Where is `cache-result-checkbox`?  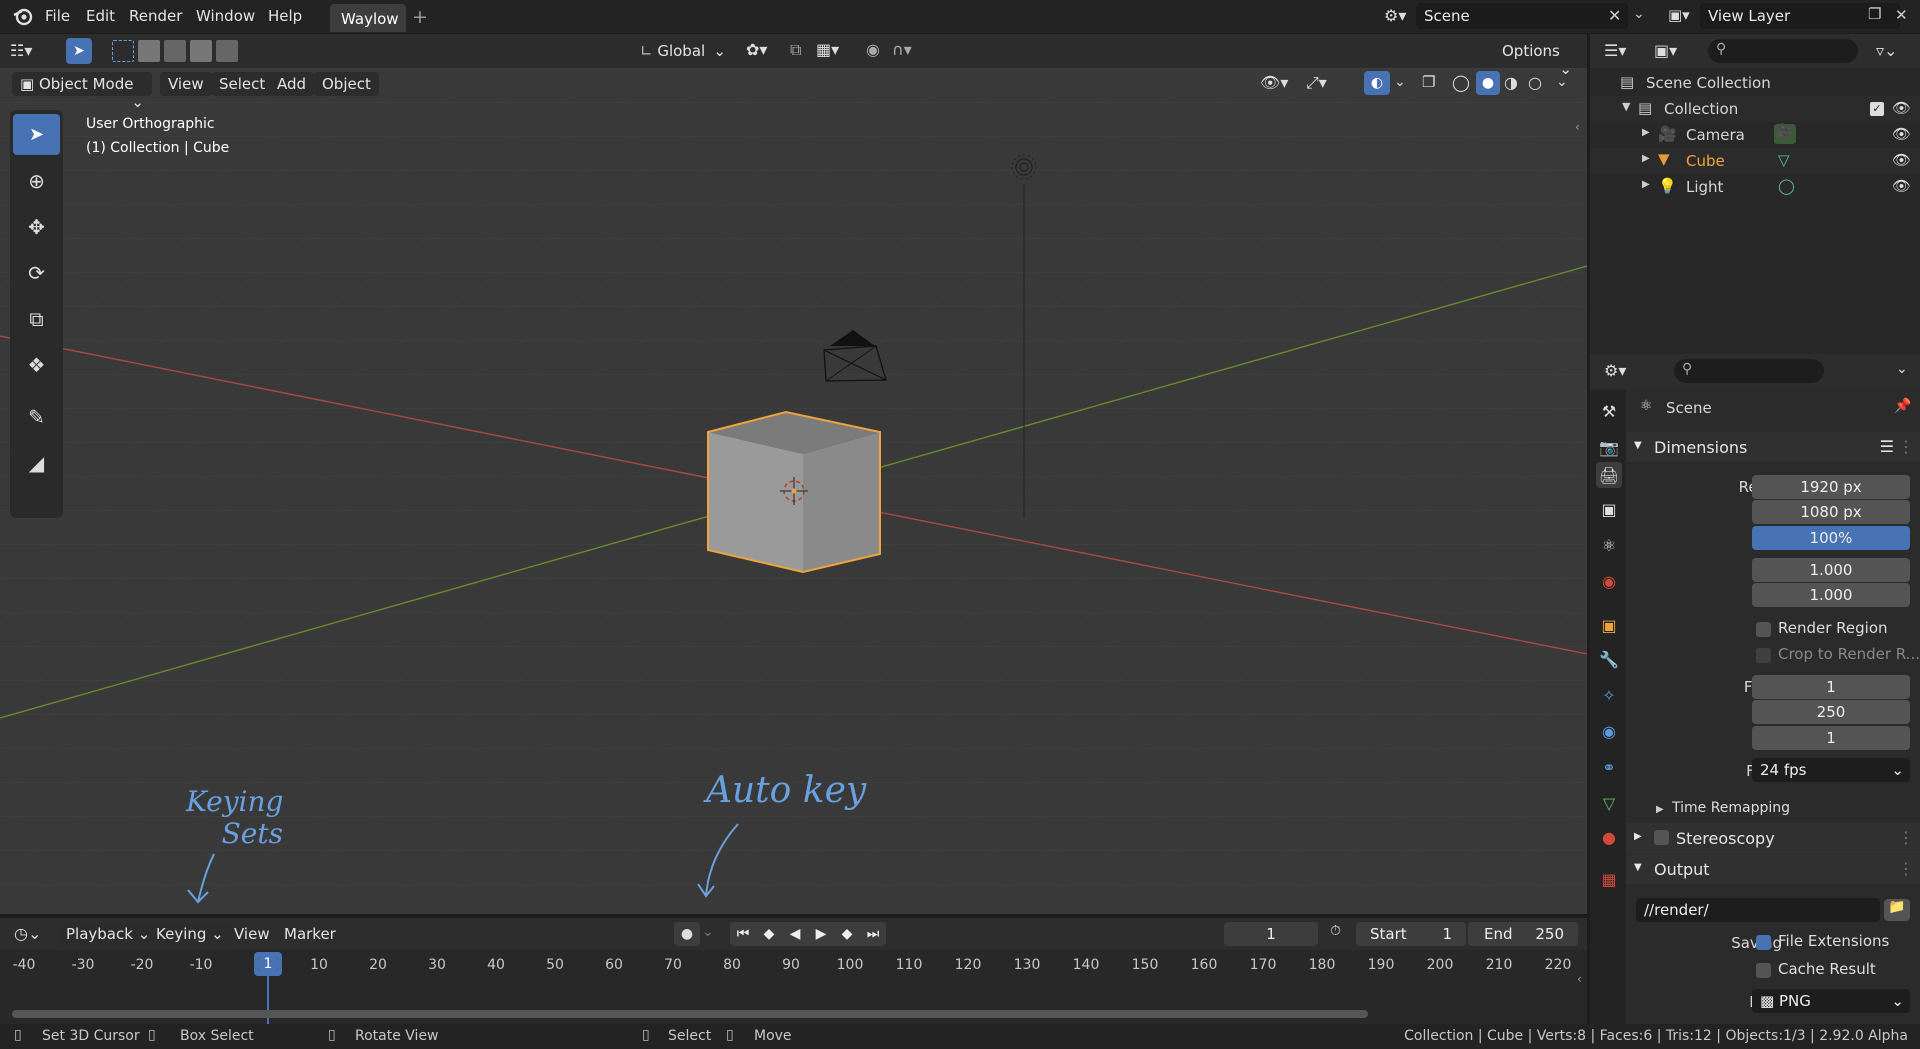
cache-result-checkbox is located at coordinates (1763, 970).